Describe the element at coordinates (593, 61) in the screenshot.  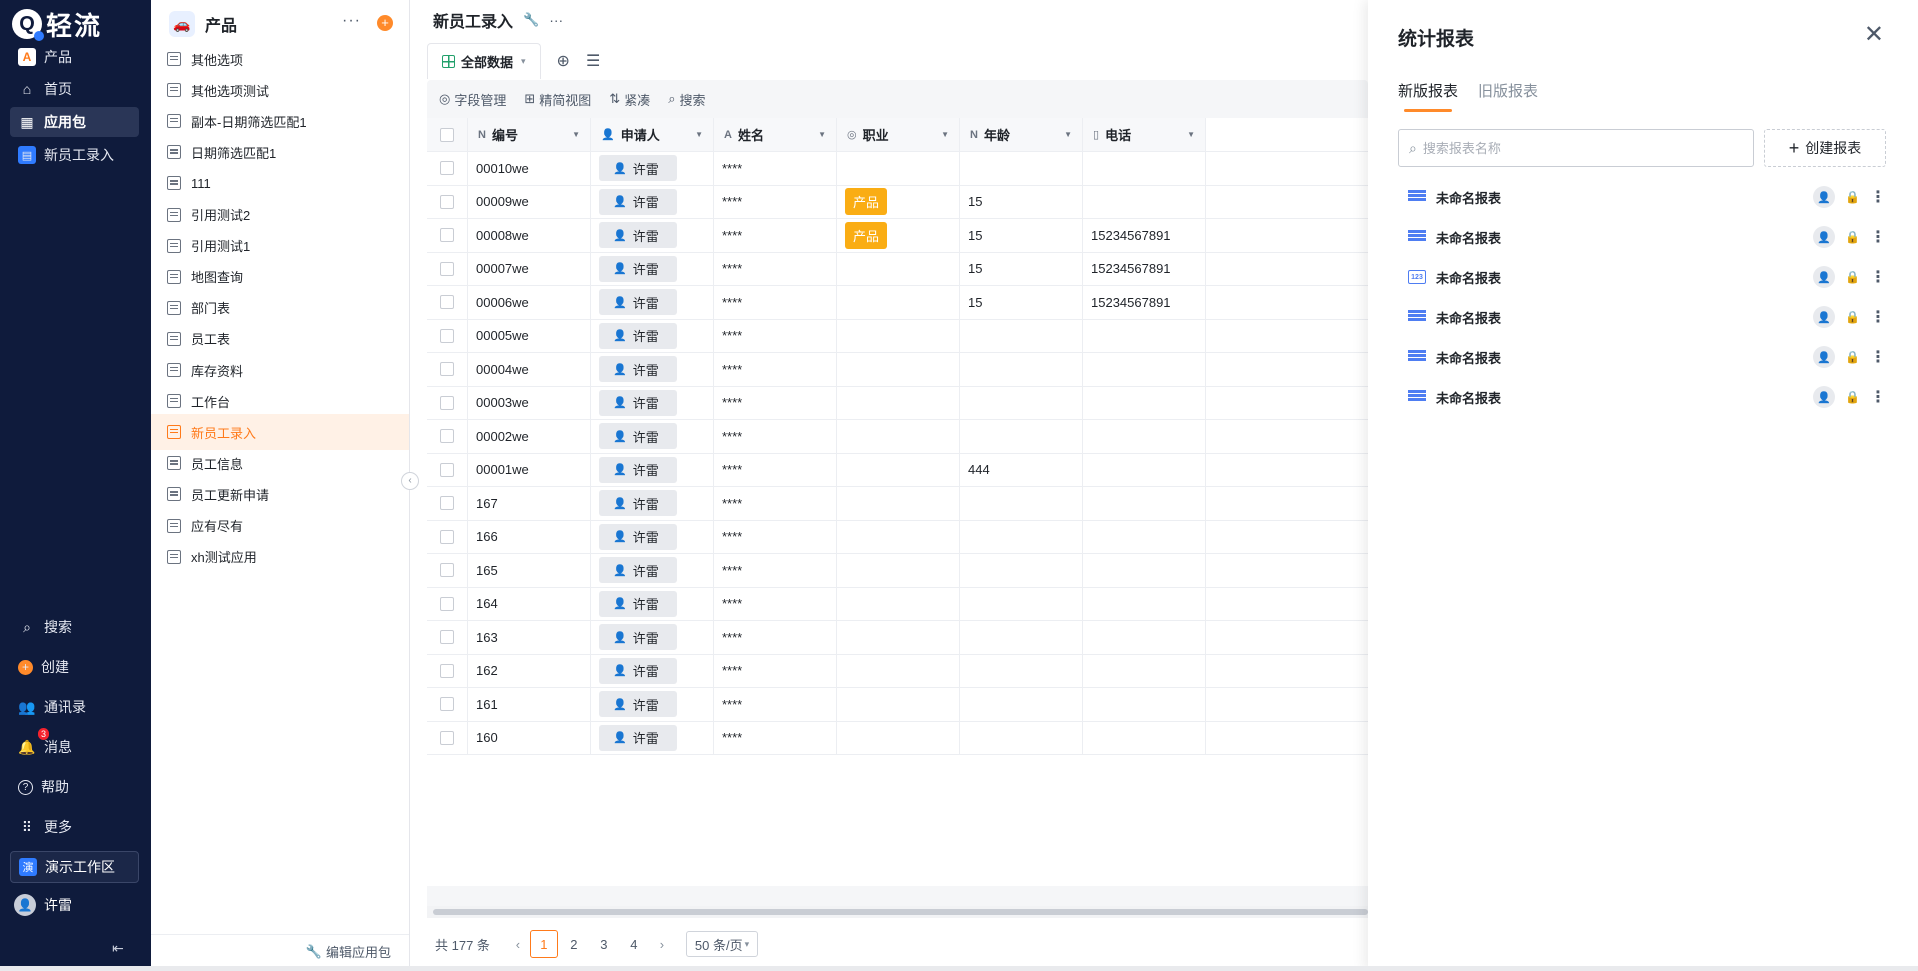
I see `view-list-icon: ☰` at that location.